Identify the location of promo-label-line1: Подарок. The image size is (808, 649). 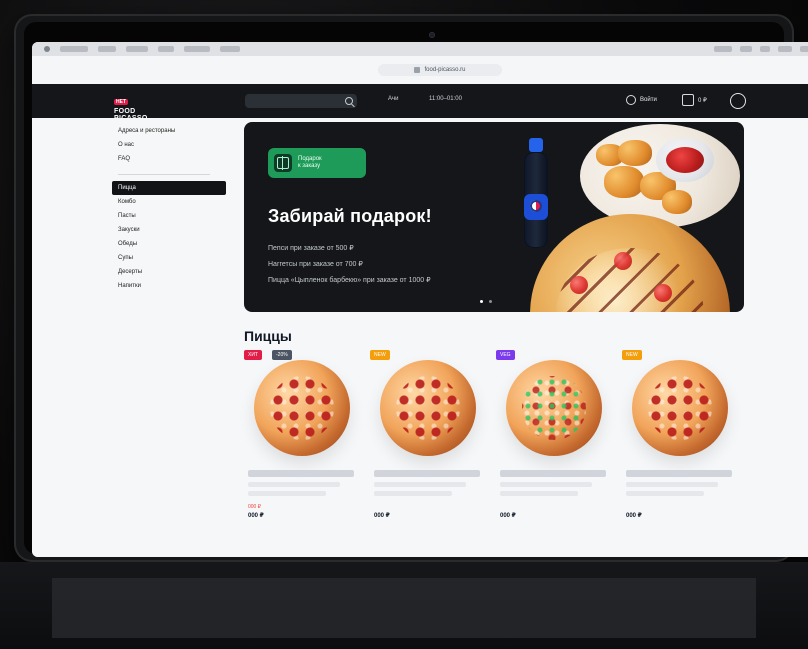
(310, 159).